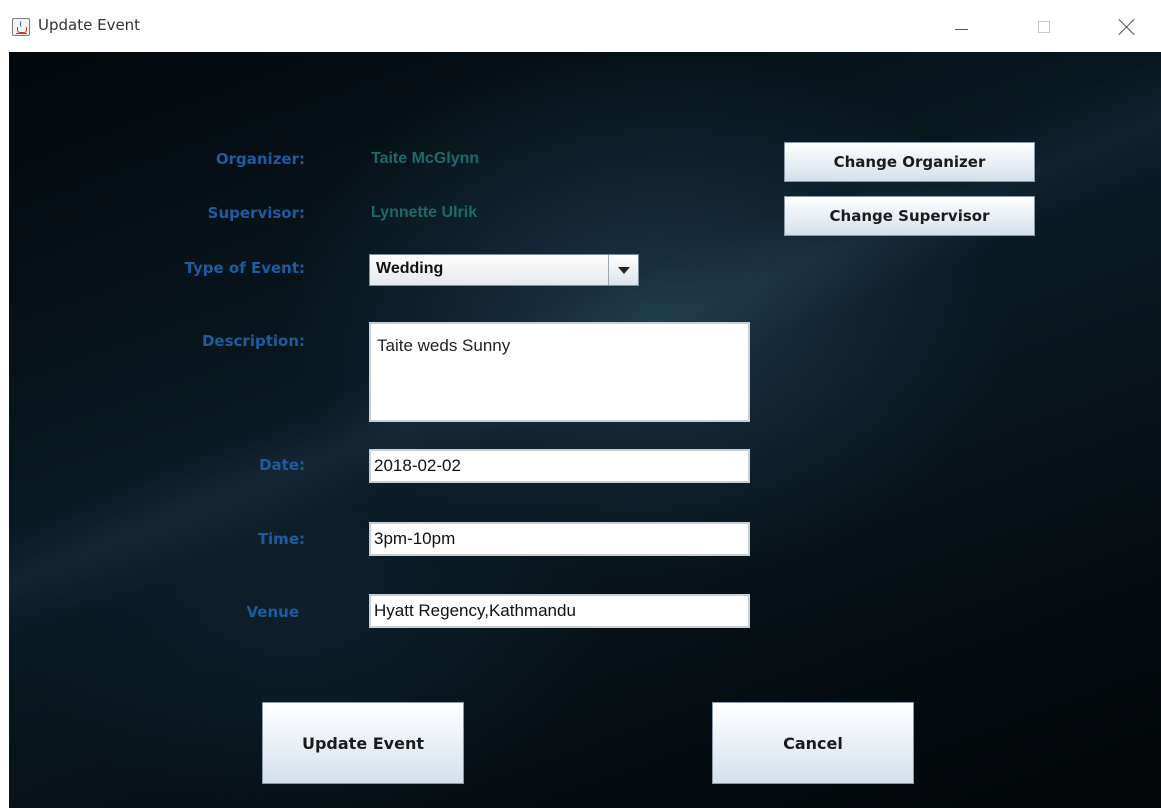 This screenshot has width=1161, height=808. Describe the element at coordinates (273, 612) in the screenshot. I see `venue-label: Venue` at that location.